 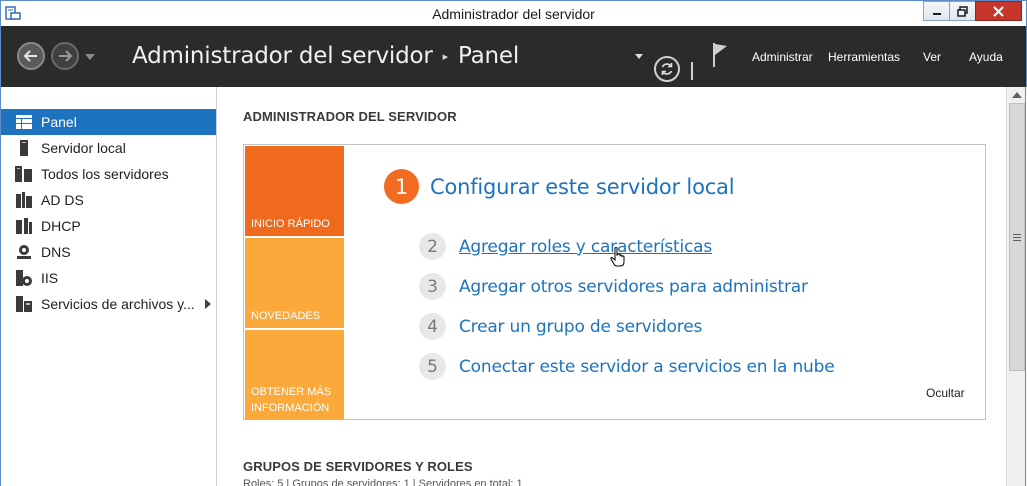 What do you see at coordinates (90, 57) in the screenshot?
I see `history-dropdown-icon` at bounding box center [90, 57].